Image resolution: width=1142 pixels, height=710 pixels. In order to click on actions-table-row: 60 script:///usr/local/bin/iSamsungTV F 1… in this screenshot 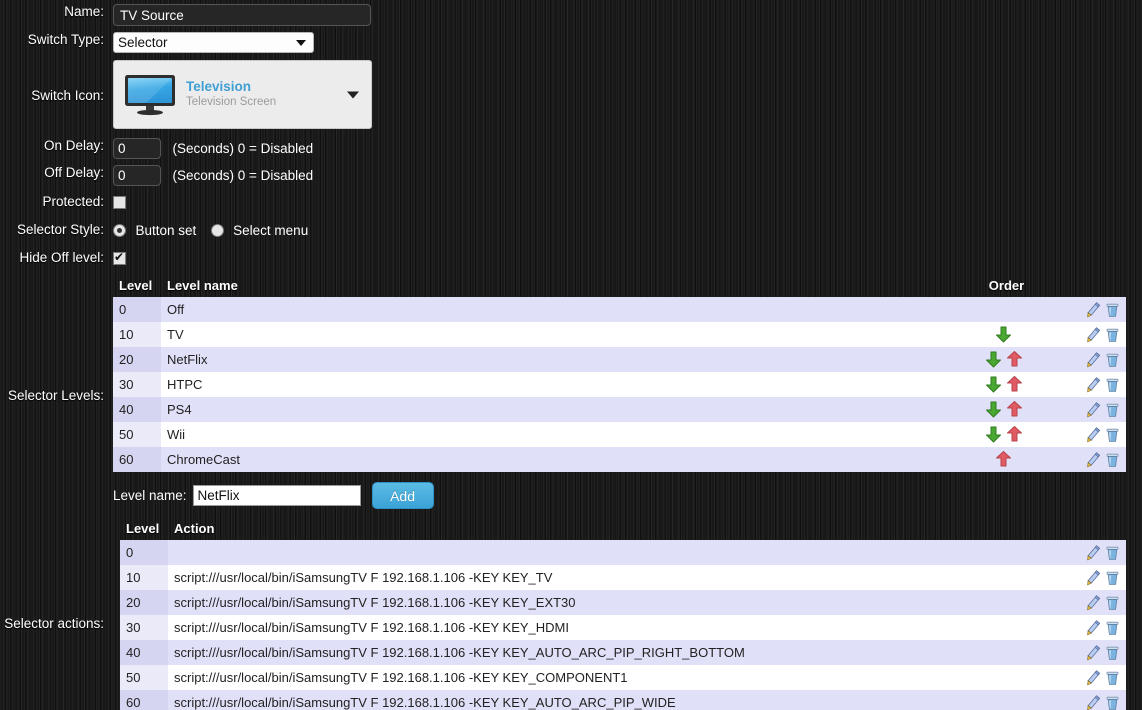, I will do `click(623, 700)`.